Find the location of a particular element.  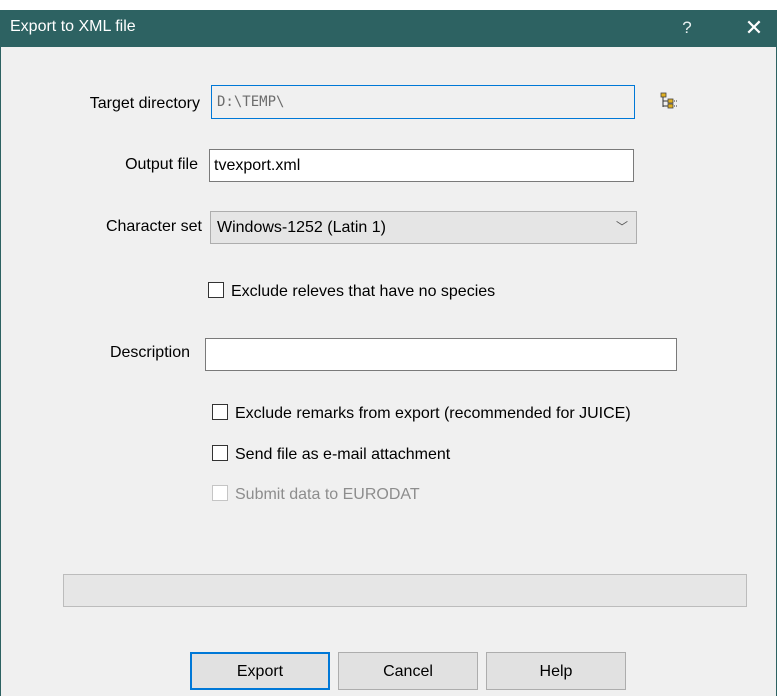

submit-eurodat-label: Submit data to EURODAT is located at coordinates (327, 494).